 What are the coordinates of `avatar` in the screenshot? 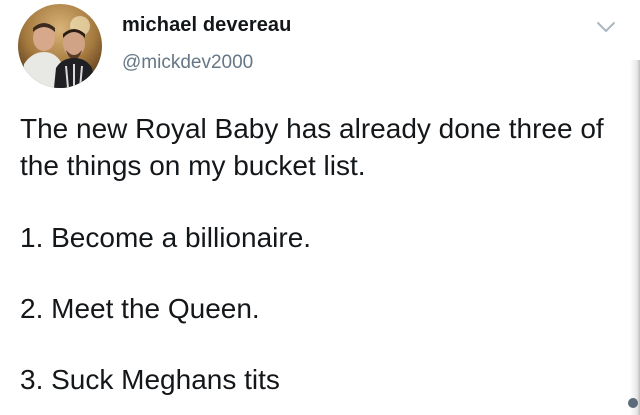 It's located at (60, 46).